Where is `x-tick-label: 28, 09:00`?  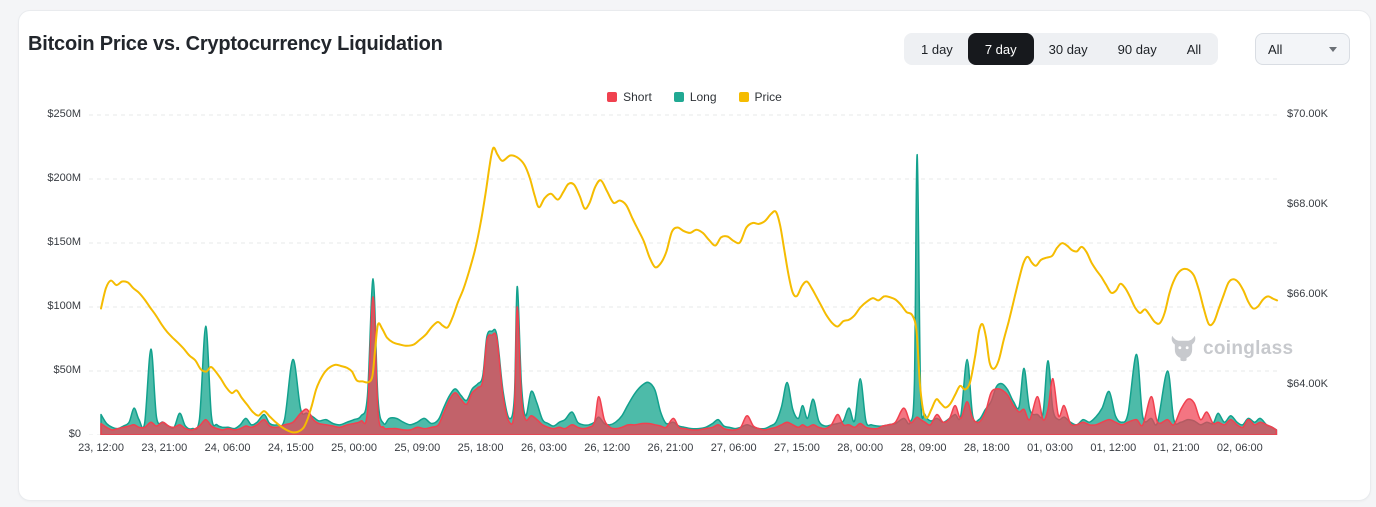 x-tick-label: 28, 09:00 is located at coordinates (923, 448).